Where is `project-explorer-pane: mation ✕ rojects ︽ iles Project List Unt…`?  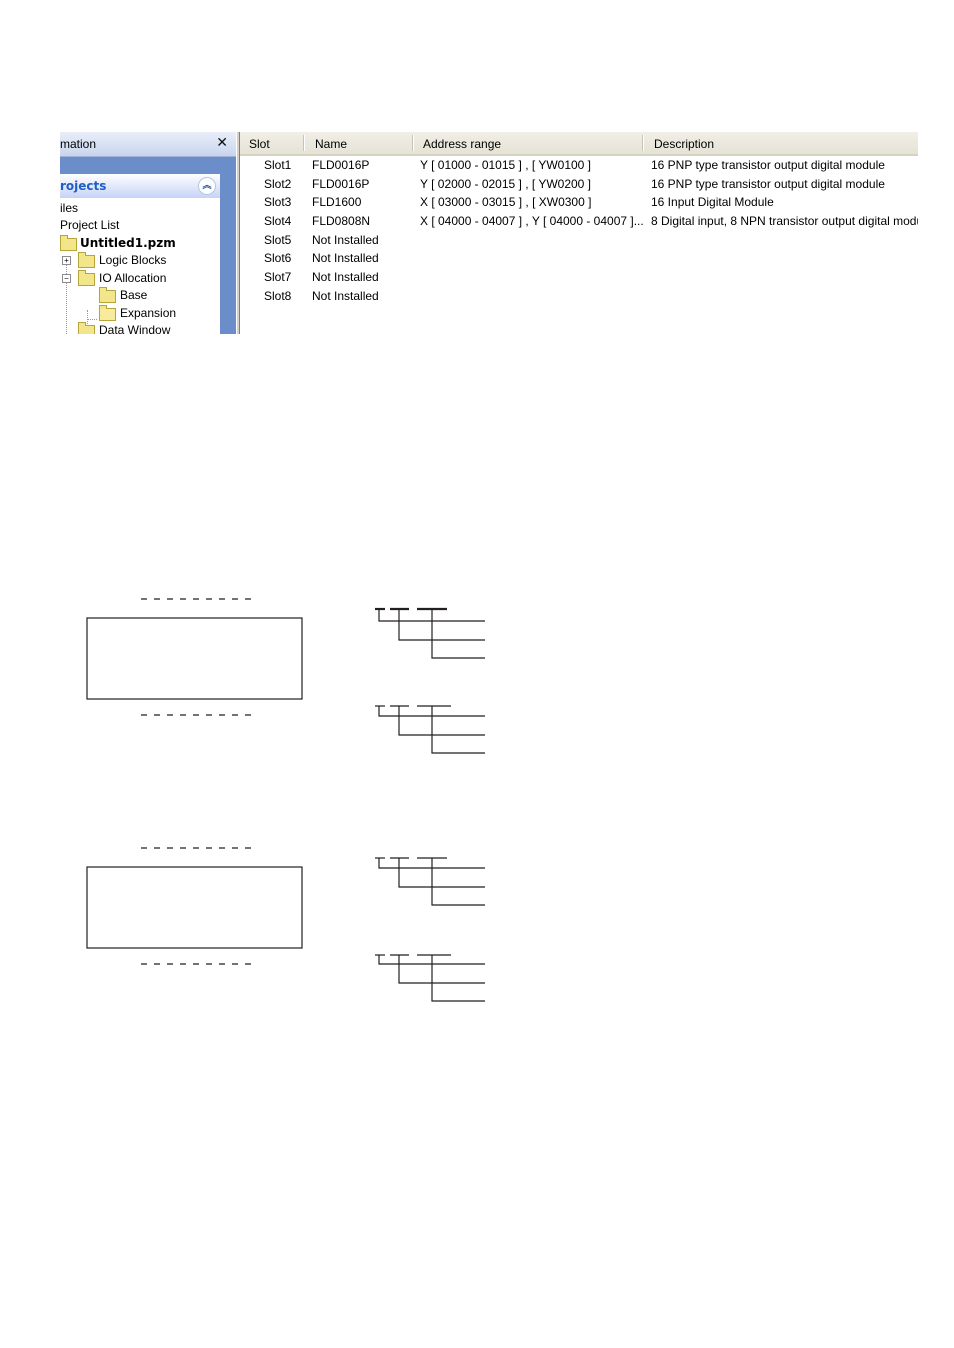
project-explorer-pane: mation ✕ rojects ︽ iles Project List Unt… is located at coordinates (148, 233).